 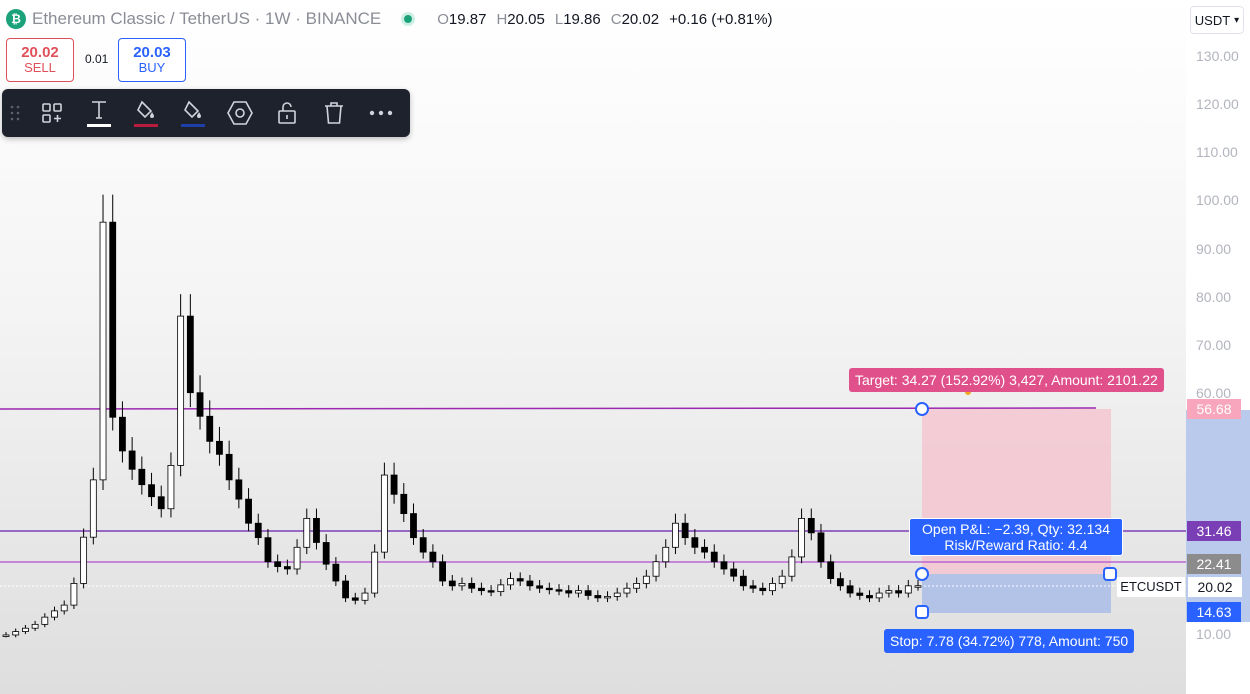 I want to click on stop-price-label: 14.63, so click(x=1214, y=612).